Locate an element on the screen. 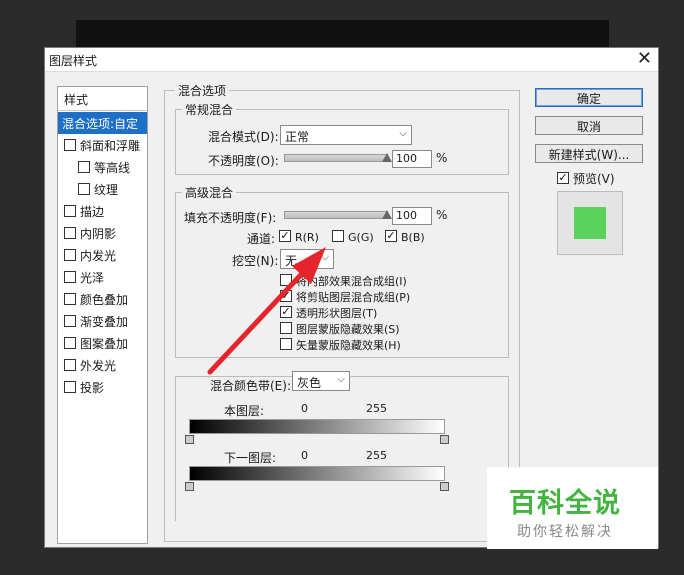  watermark-main: 百科全说 is located at coordinates (565, 503).